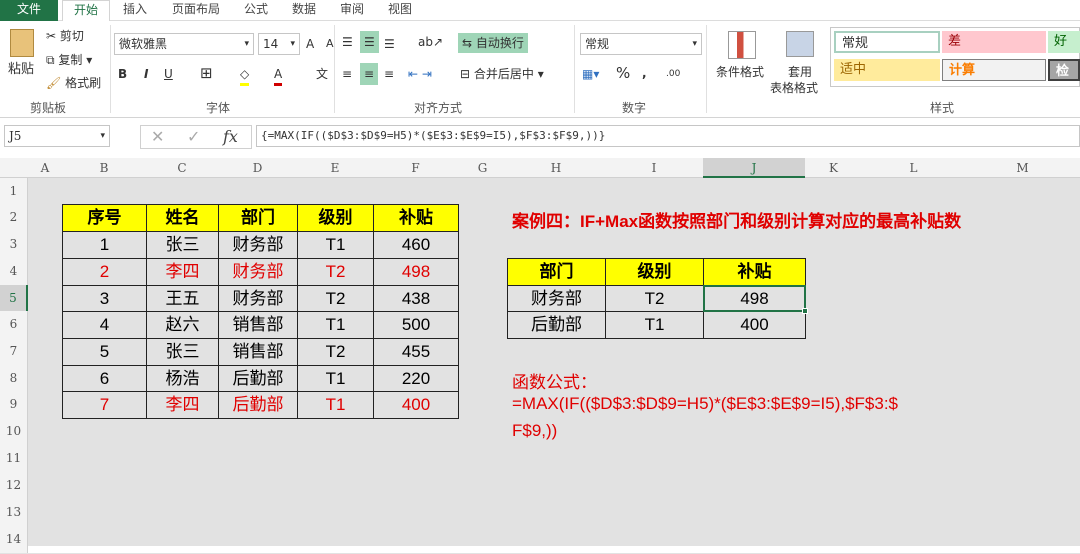  I want to click on select-all-corner, so click(14, 168).